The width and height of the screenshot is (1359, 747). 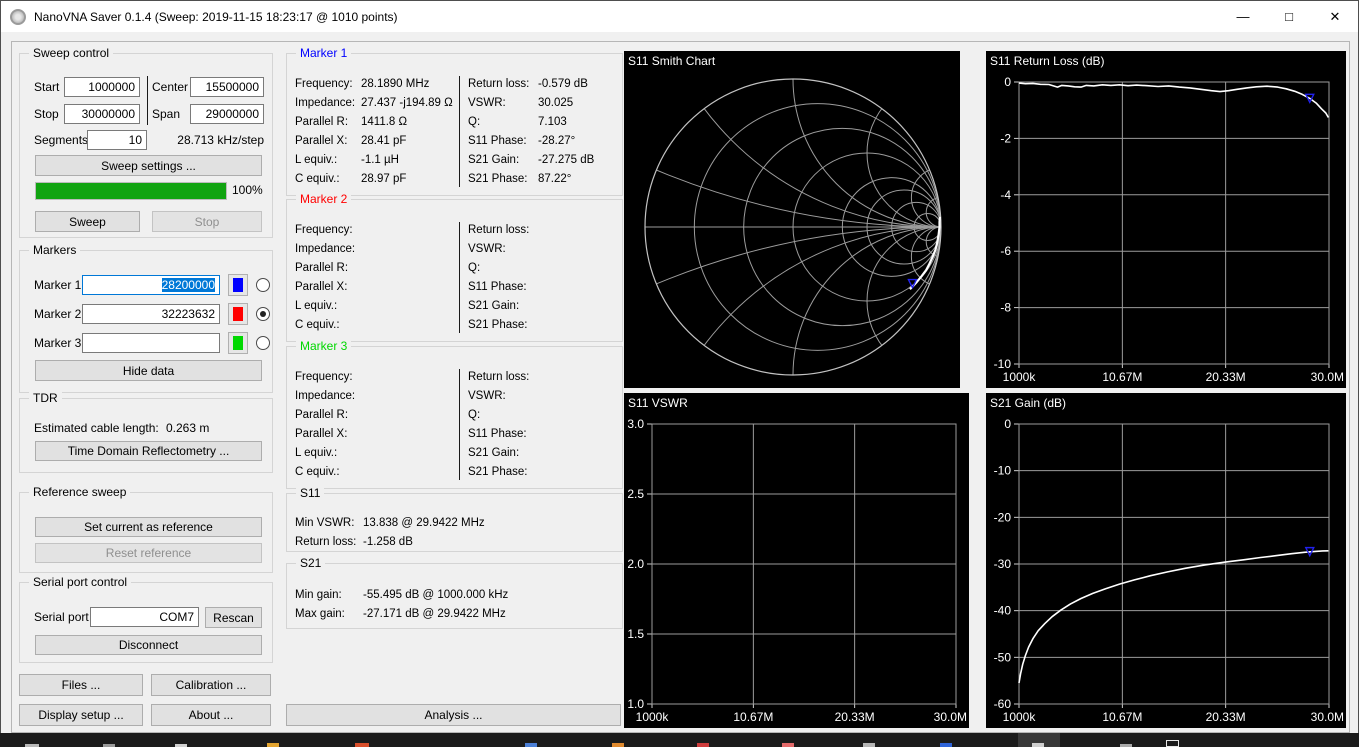 I want to click on segments-label: Segments, so click(x=61, y=140).